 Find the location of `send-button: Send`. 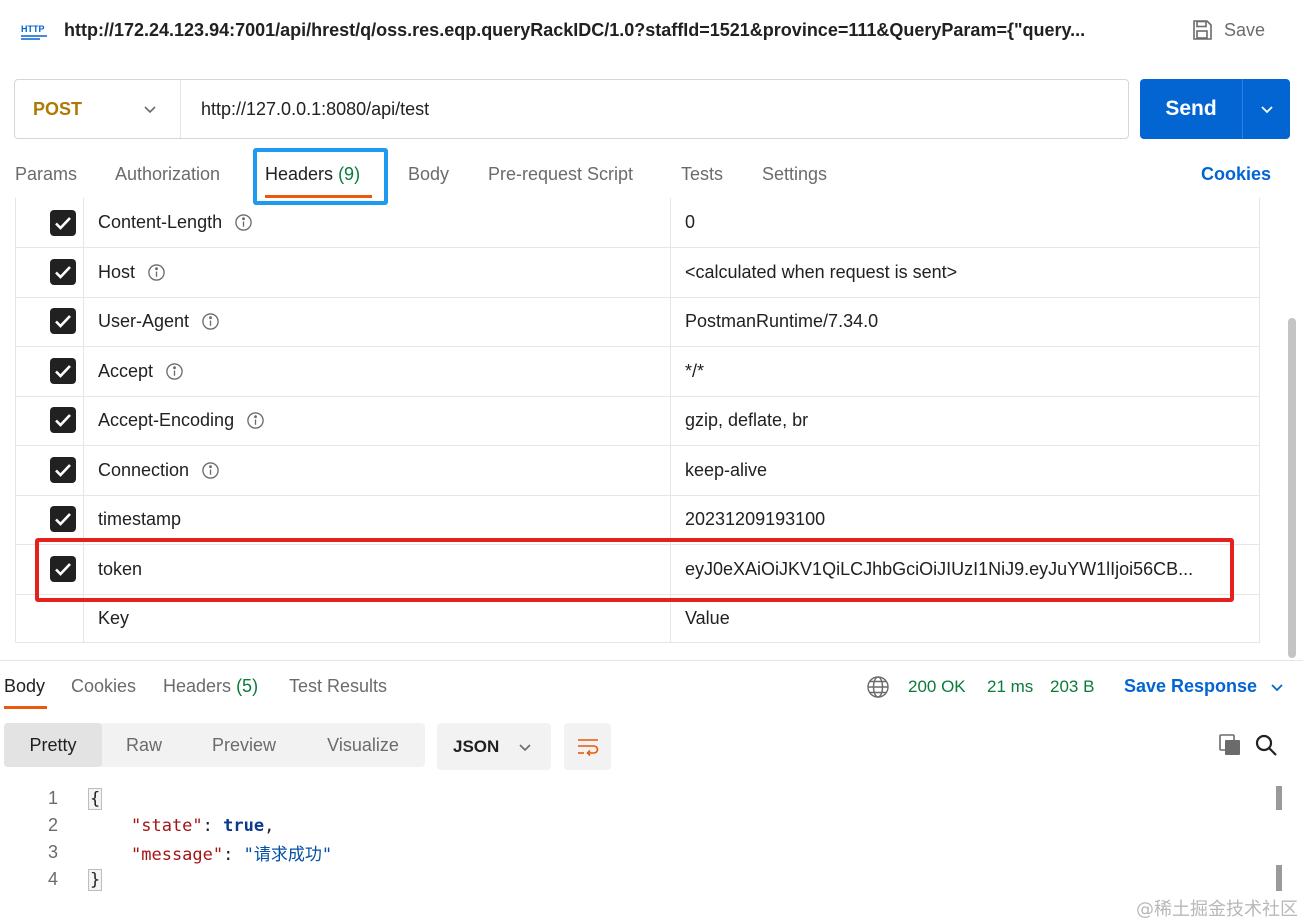

send-button: Send is located at coordinates (1215, 109).